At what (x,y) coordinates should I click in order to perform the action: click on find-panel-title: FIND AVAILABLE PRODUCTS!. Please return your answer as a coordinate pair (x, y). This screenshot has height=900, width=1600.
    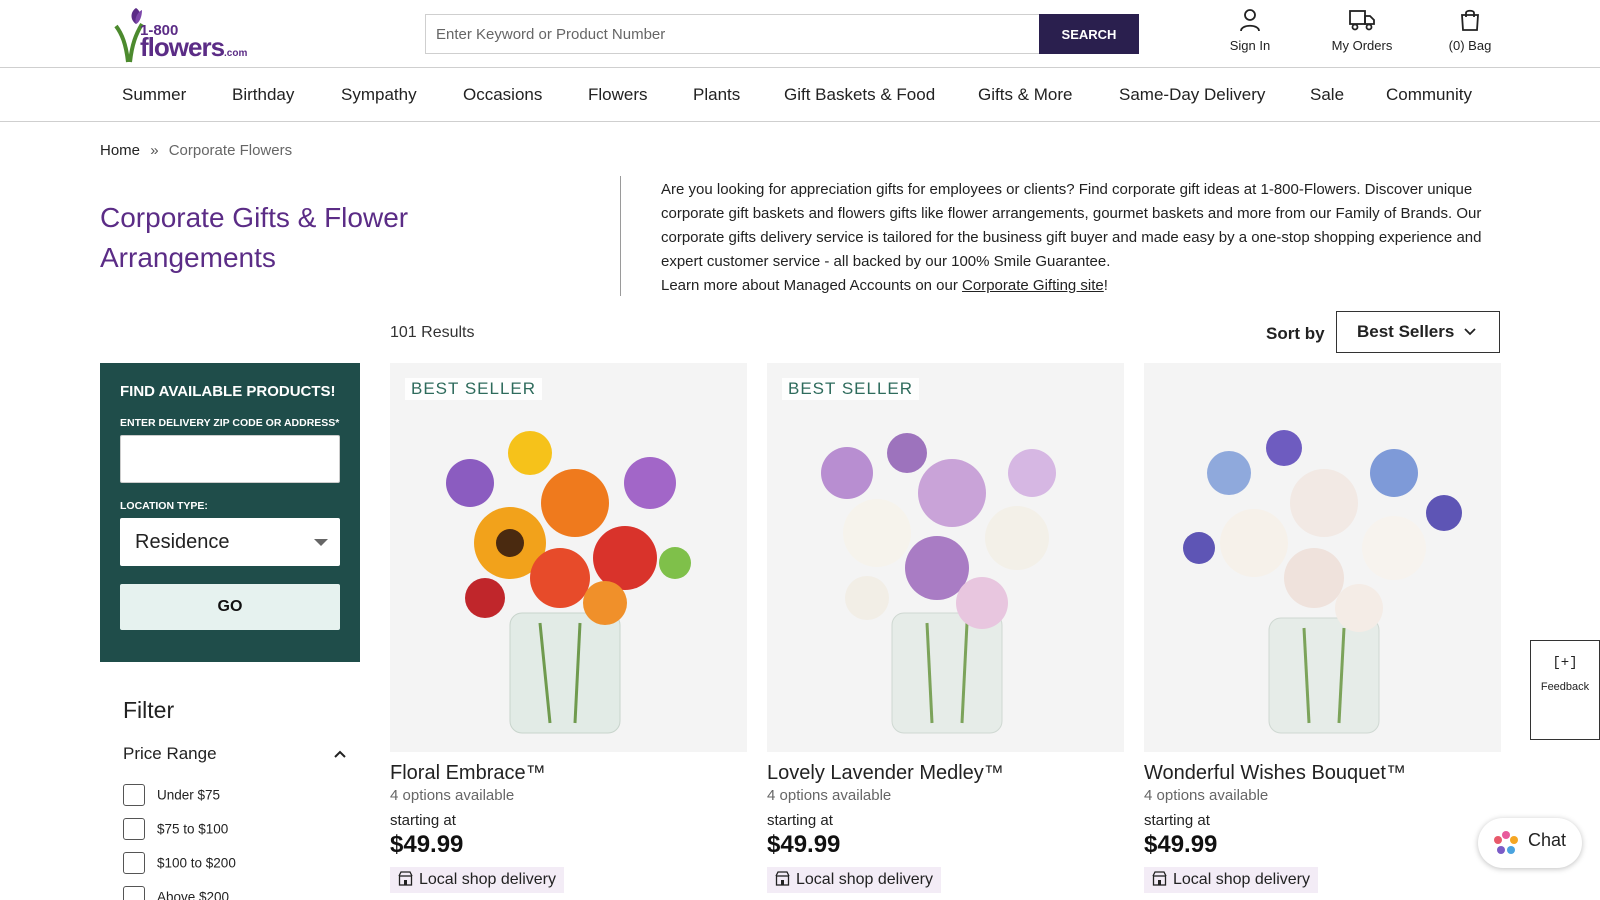
    Looking at the image, I should click on (228, 391).